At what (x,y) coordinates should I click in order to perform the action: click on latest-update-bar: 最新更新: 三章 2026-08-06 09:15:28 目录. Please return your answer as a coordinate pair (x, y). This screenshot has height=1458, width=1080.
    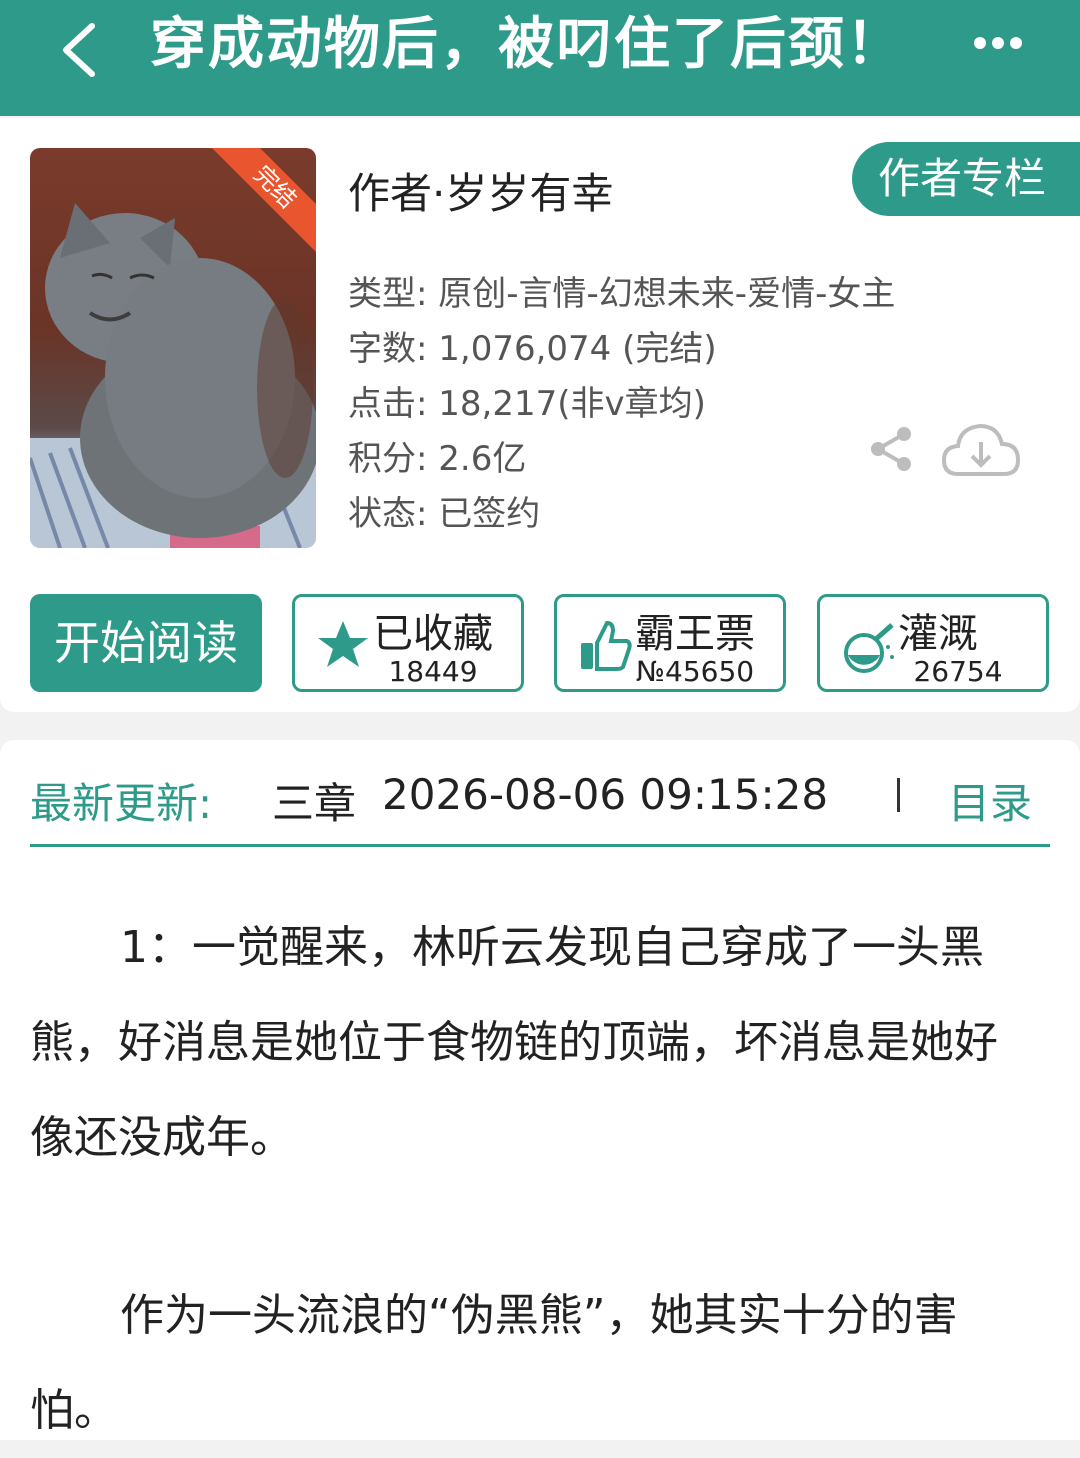
    Looking at the image, I should click on (540, 810).